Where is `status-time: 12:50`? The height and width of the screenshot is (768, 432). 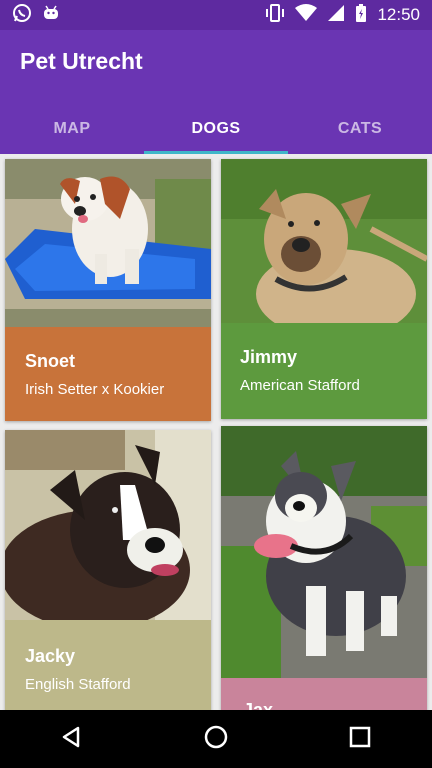
status-time: 12:50 is located at coordinates (398, 14).